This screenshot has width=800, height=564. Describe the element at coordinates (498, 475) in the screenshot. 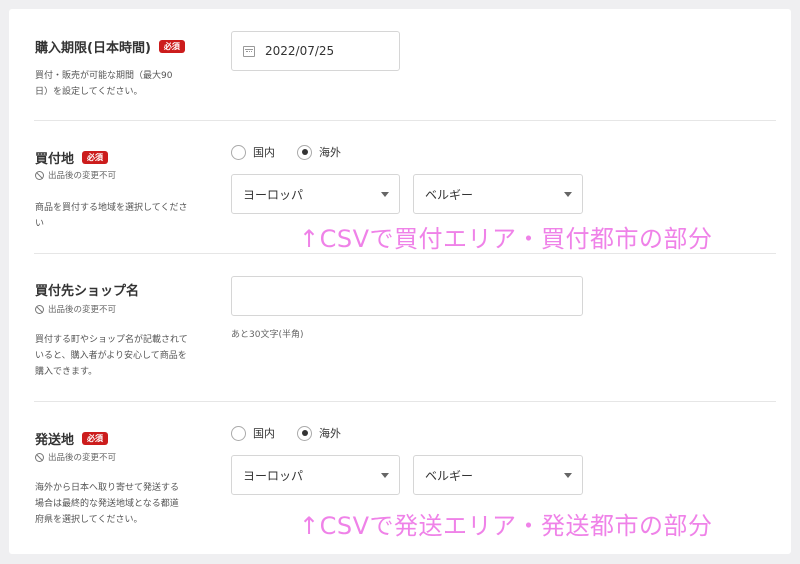

I see `shipping-country-select: ベルギー` at that location.